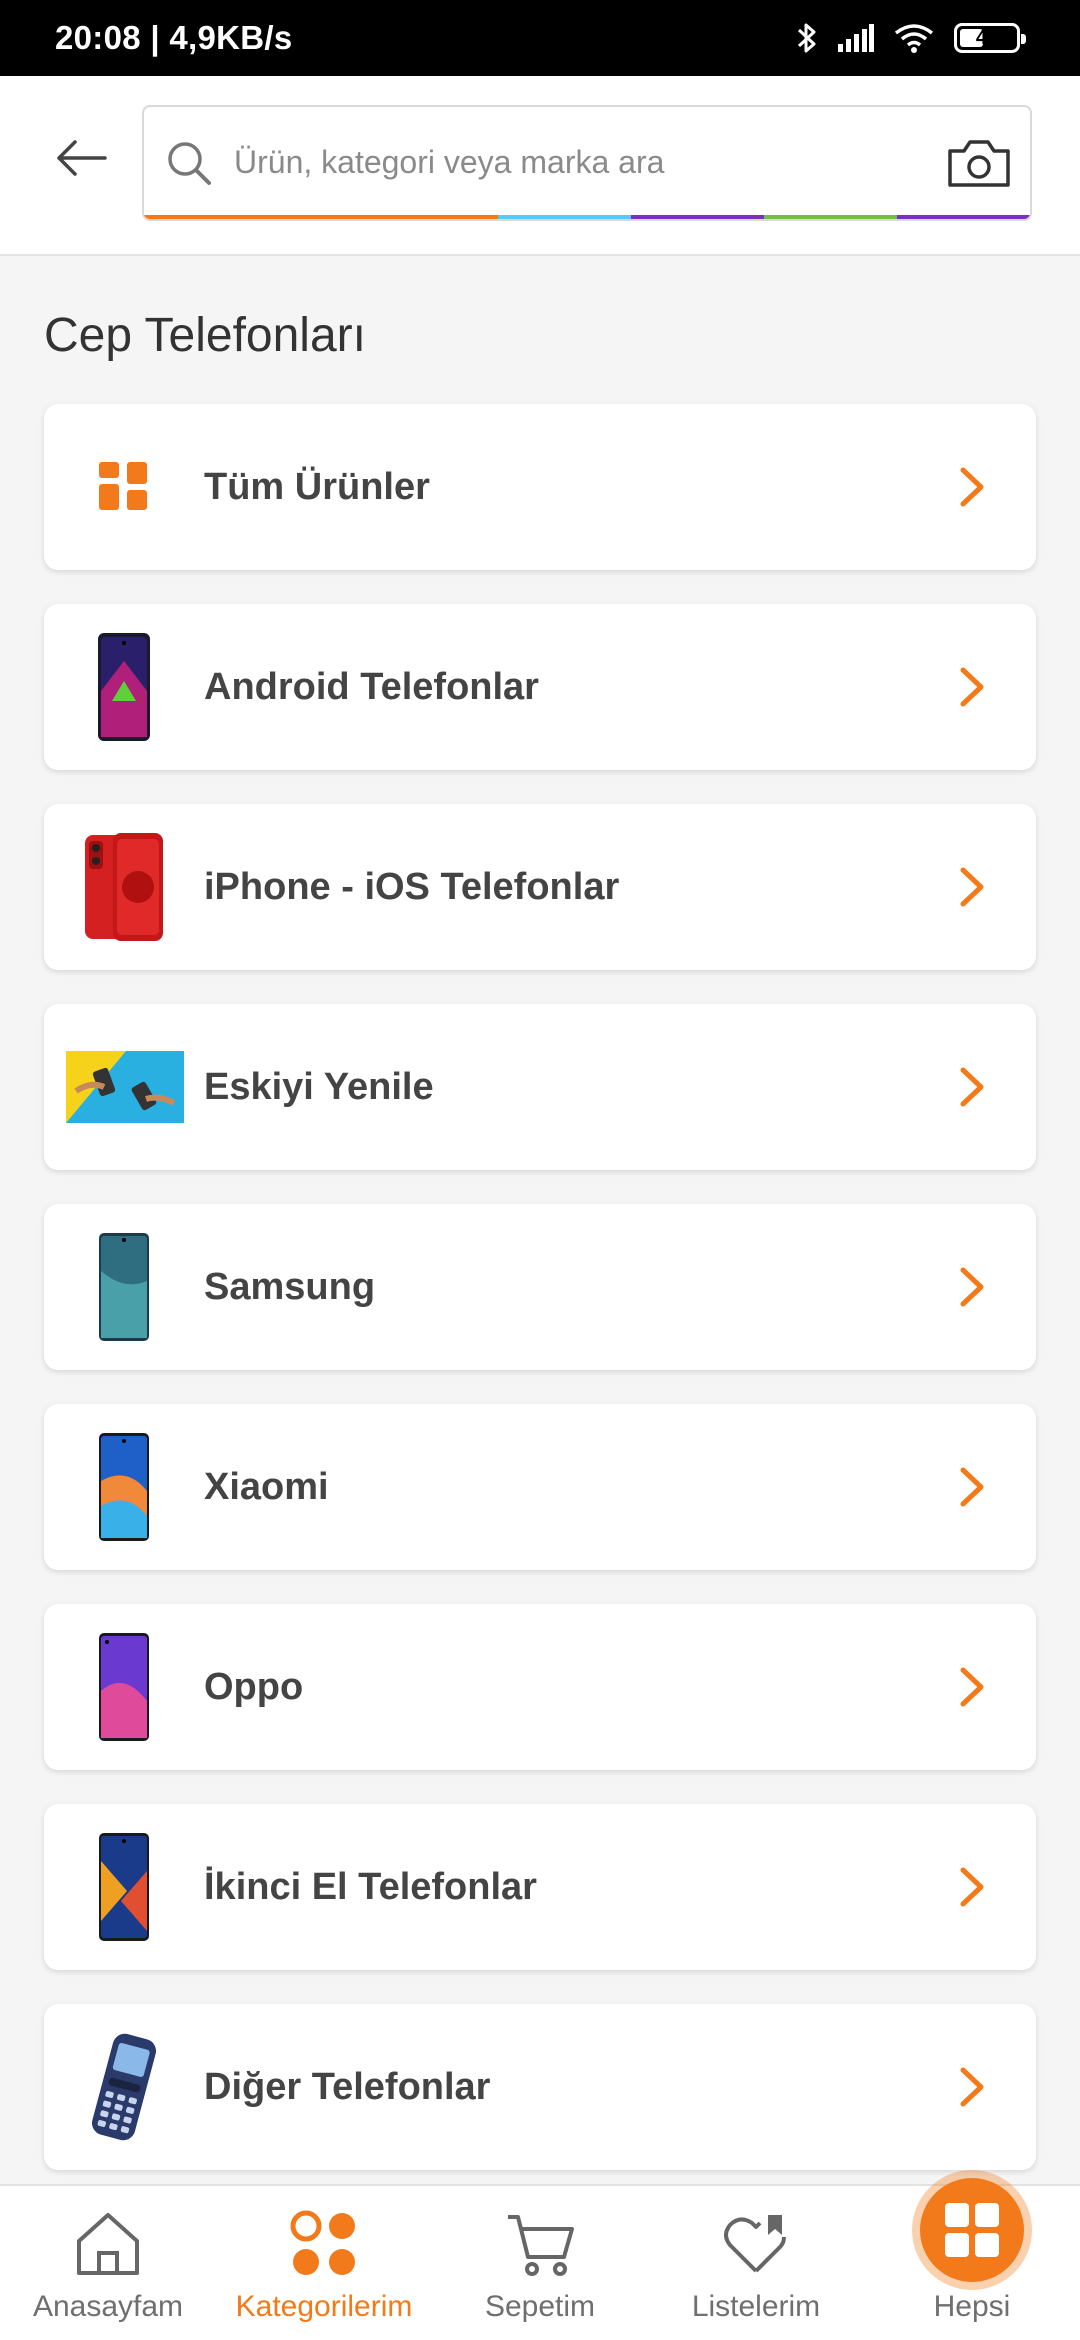 Image resolution: width=1080 pixels, height=2340 pixels. What do you see at coordinates (856, 38) in the screenshot?
I see `signal-icon` at bounding box center [856, 38].